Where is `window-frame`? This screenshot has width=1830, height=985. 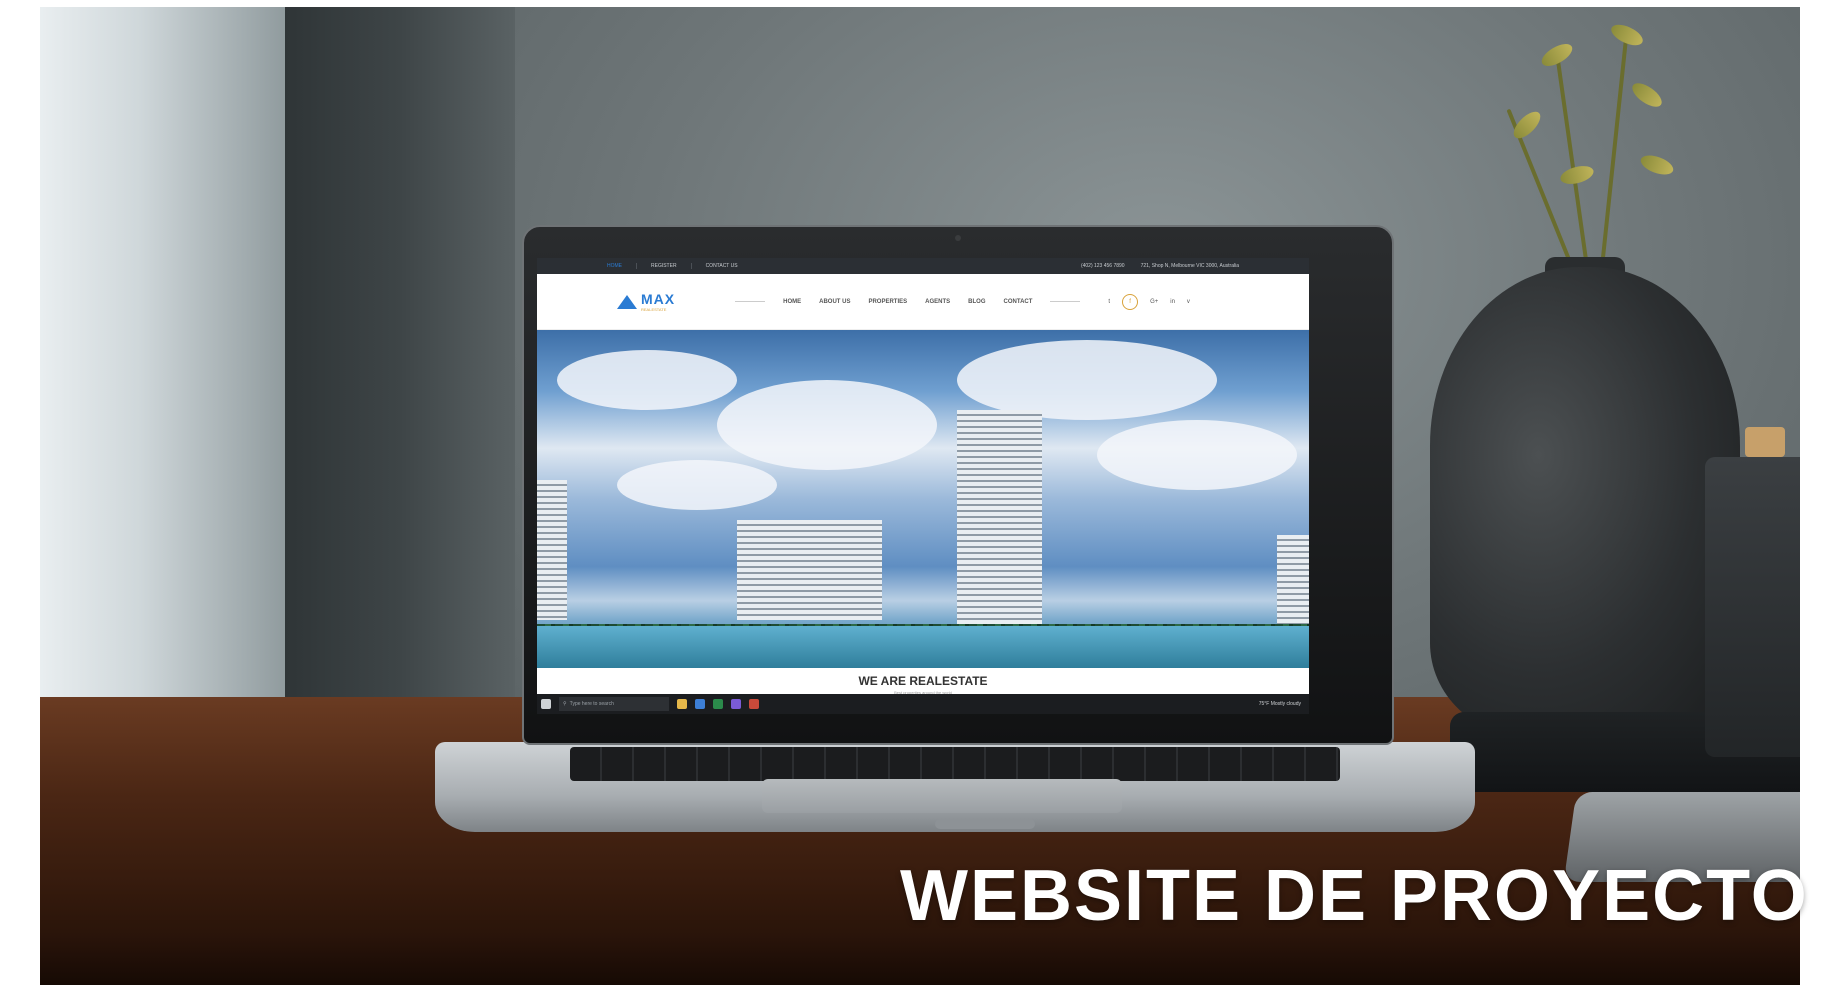 window-frame is located at coordinates (400, 372).